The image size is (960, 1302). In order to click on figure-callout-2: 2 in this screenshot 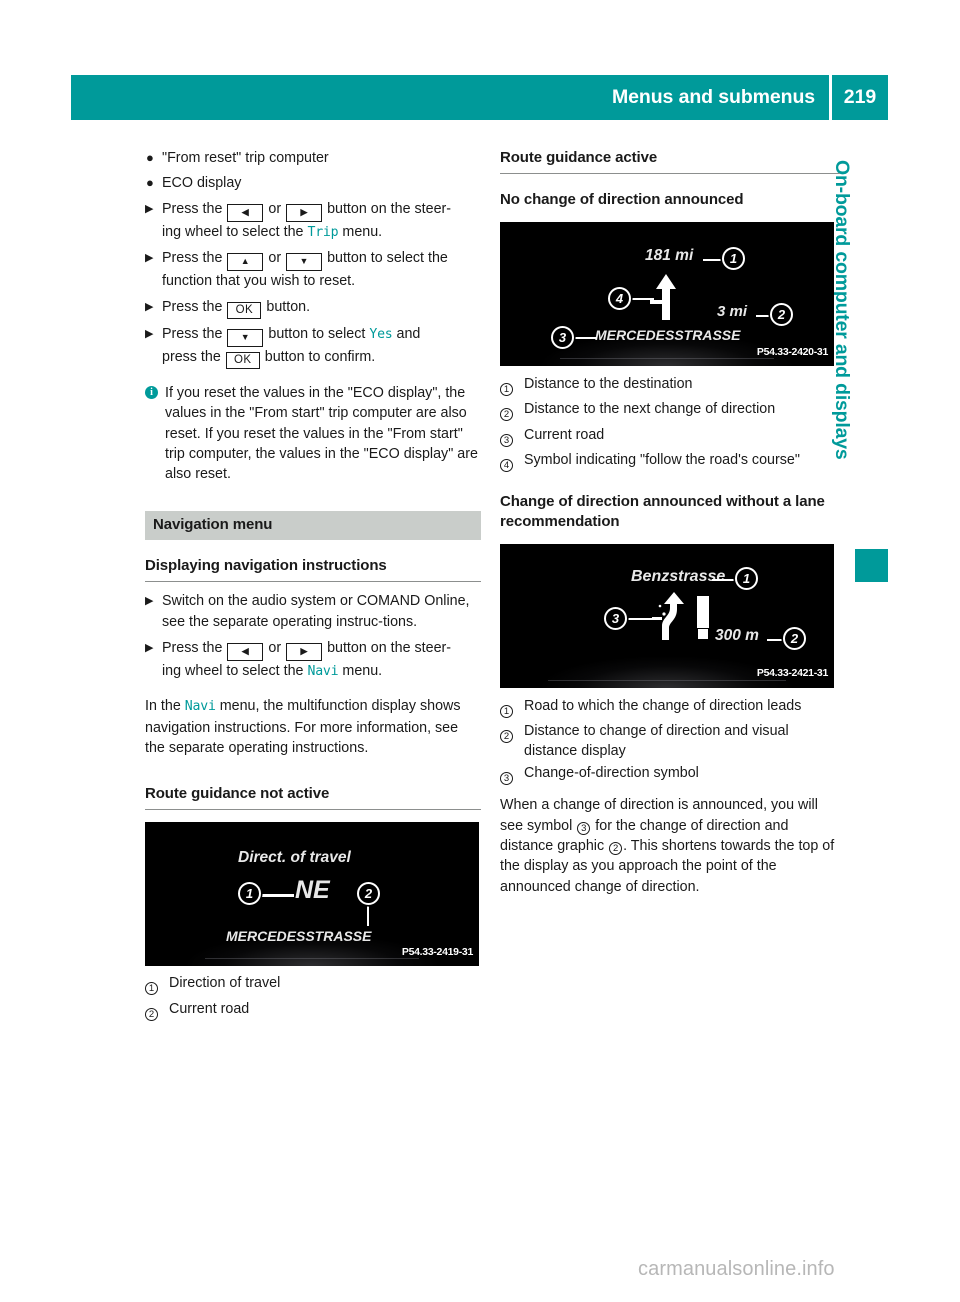, I will do `click(368, 894)`.